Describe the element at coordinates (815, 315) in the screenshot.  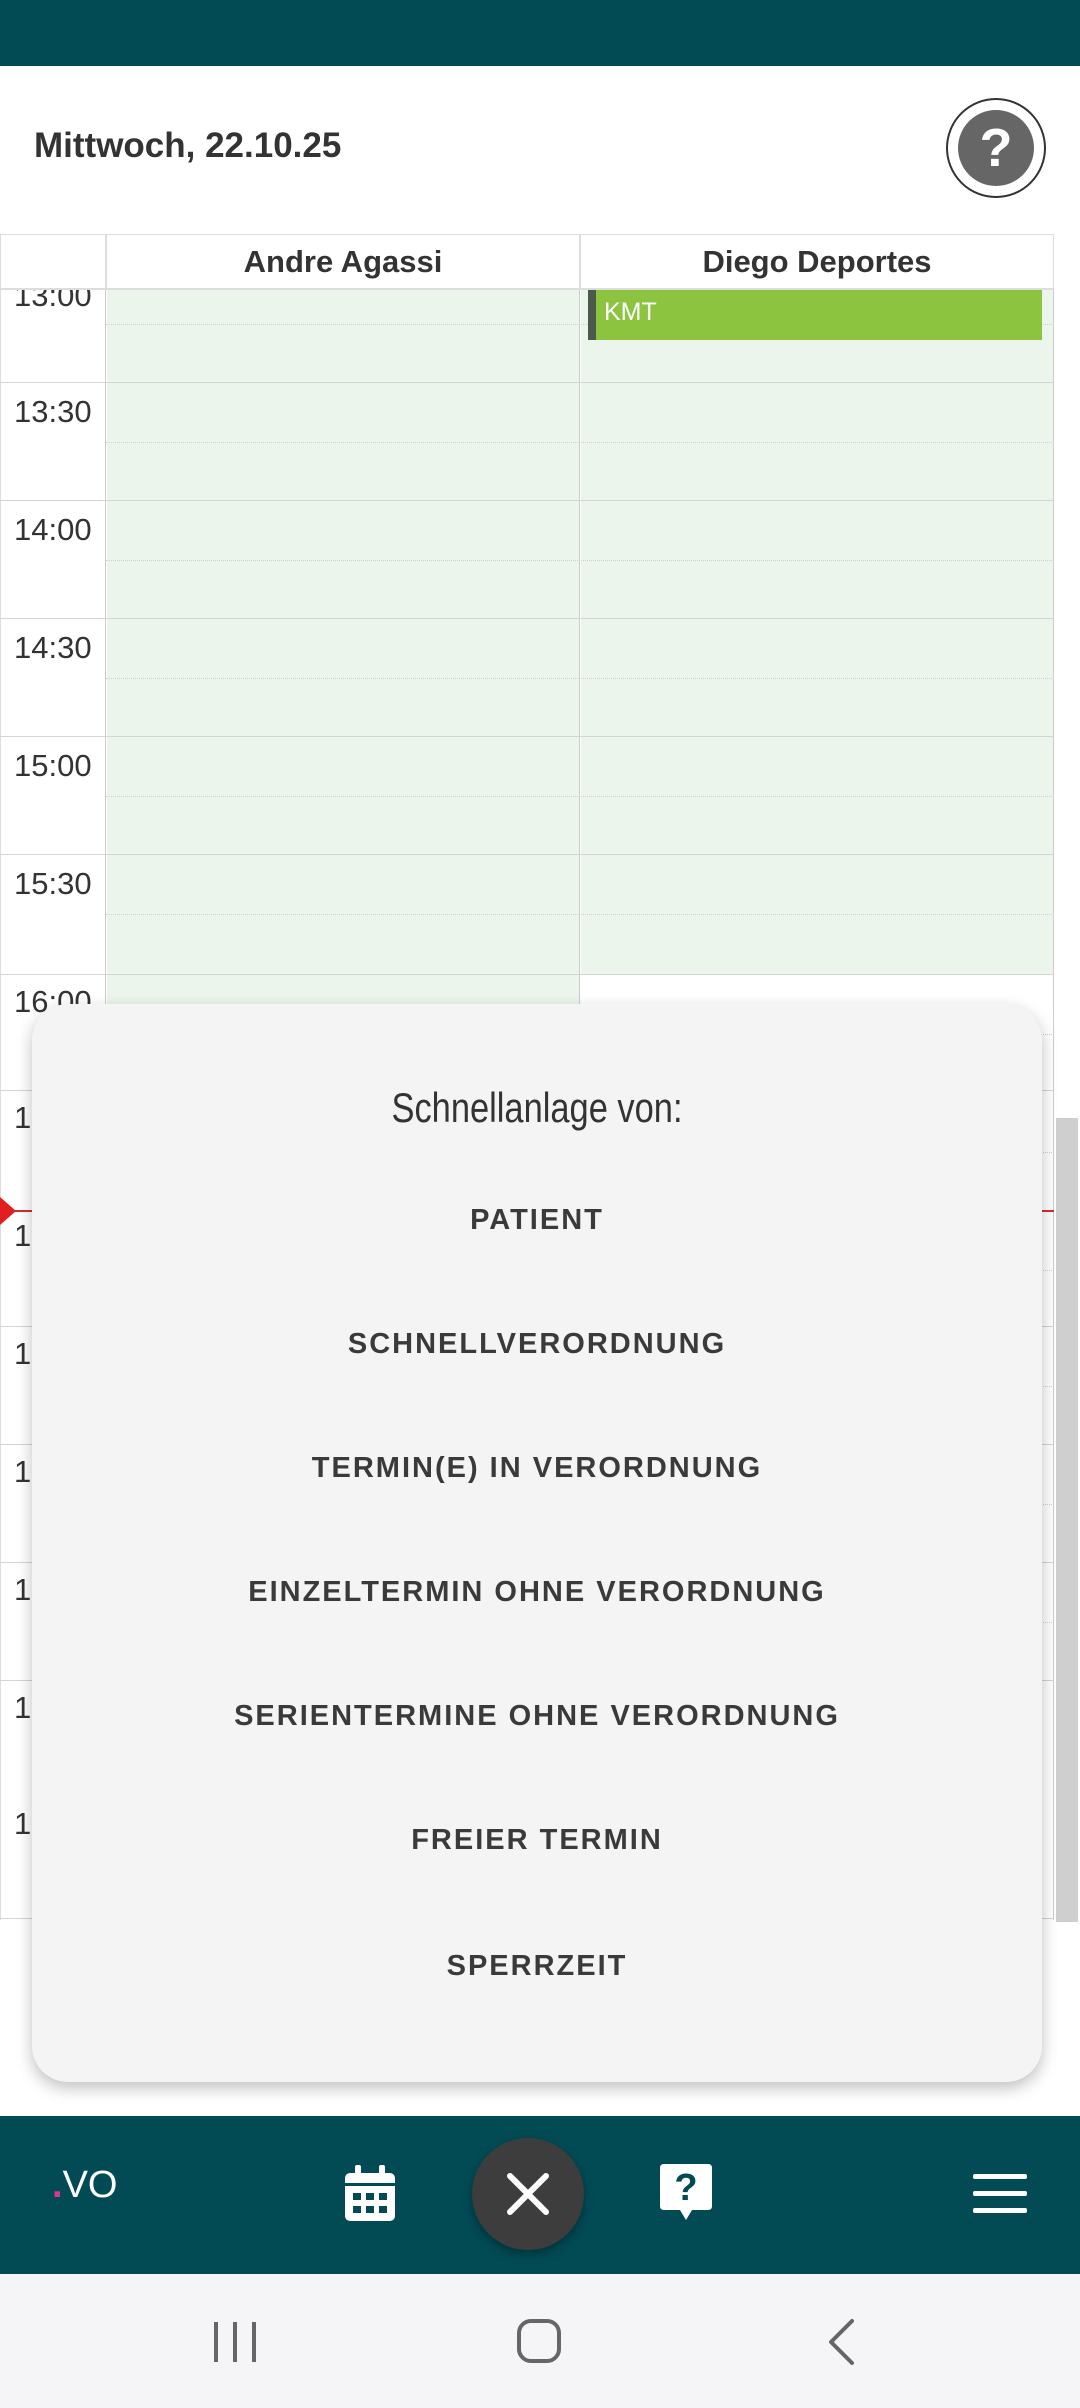
I see `appointment-block: KMT` at that location.